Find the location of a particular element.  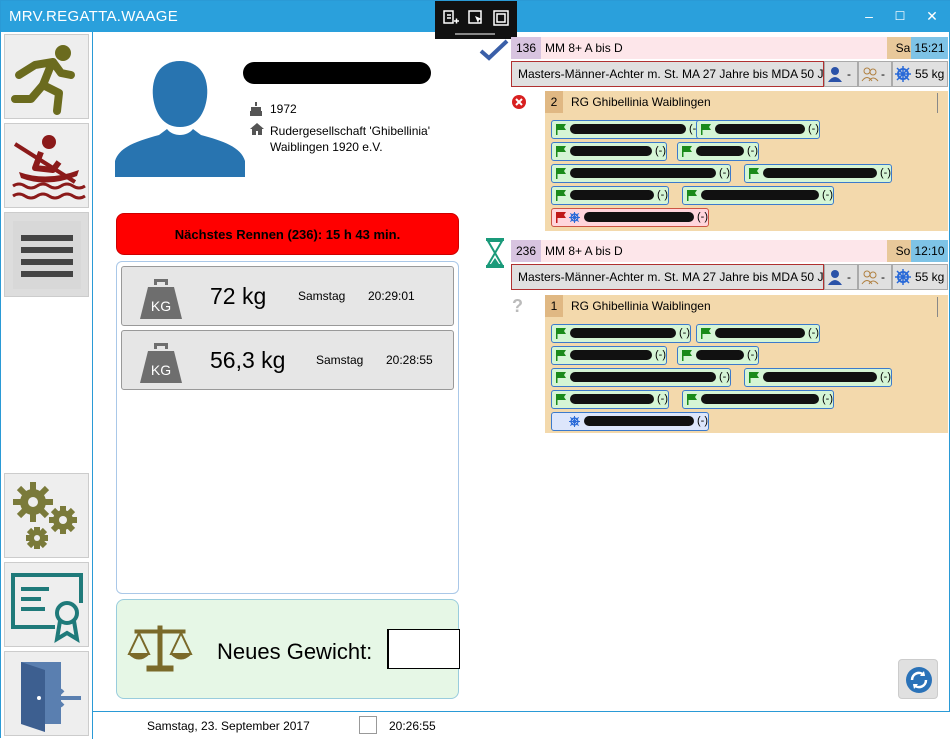

status-indicator is located at coordinates (368, 725).